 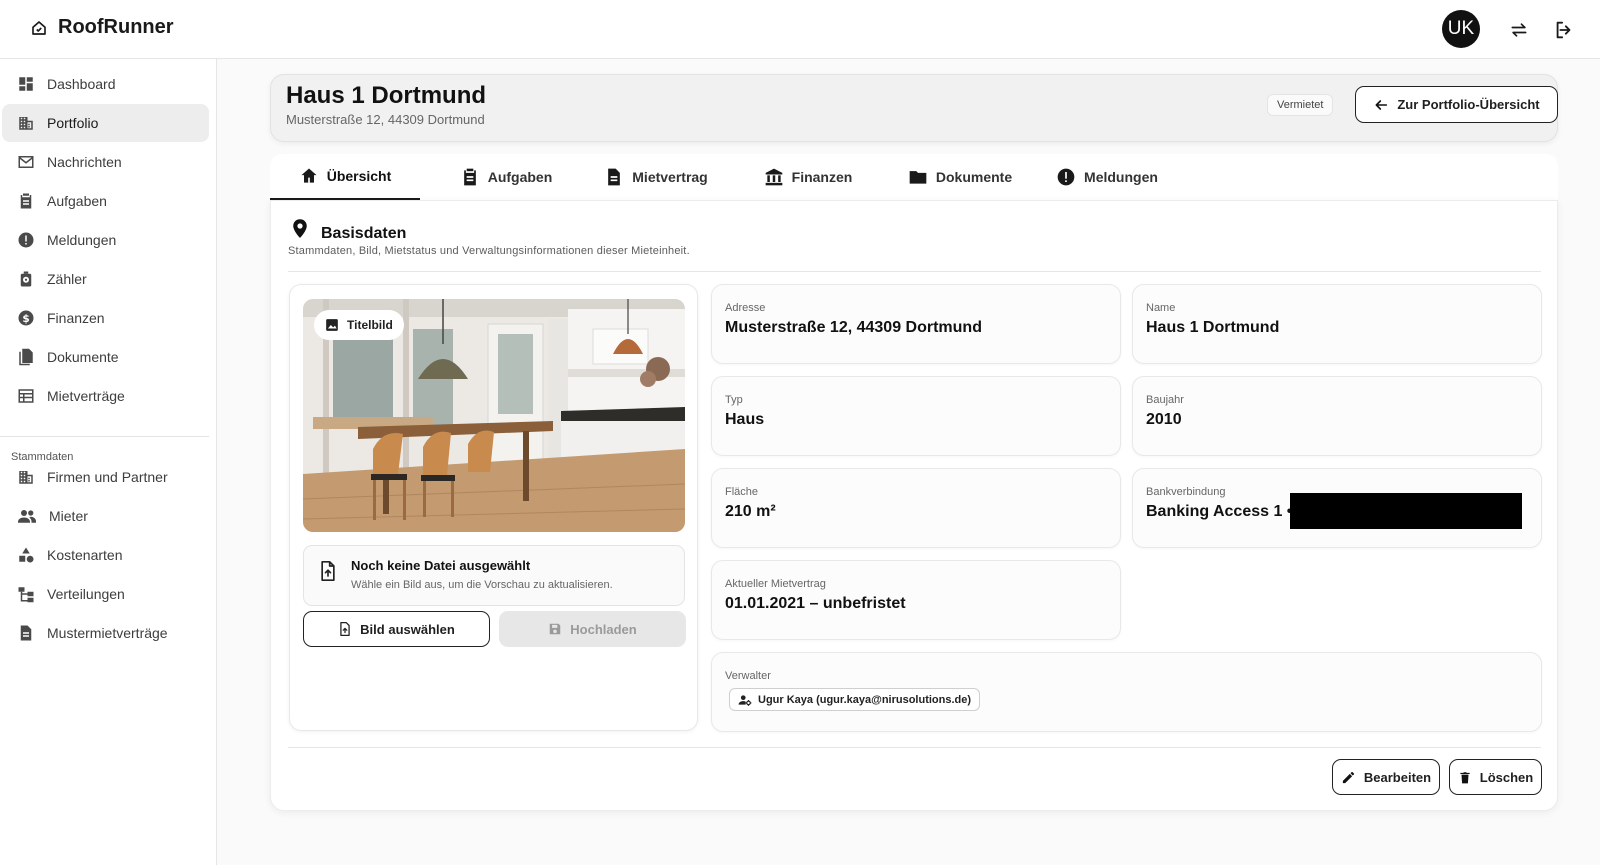 I want to click on field-value: Haus, so click(x=745, y=419).